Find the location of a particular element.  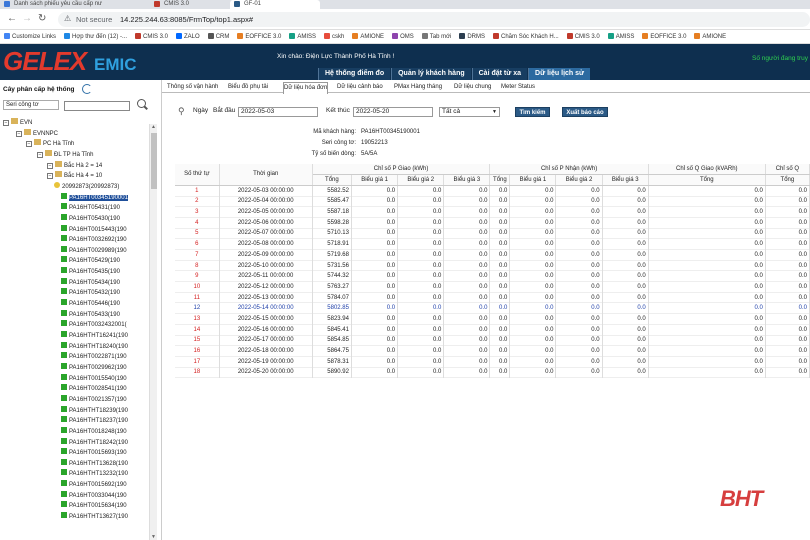

tree-node: − Bắc Hà 4 = 10 is located at coordinates (74, 176).